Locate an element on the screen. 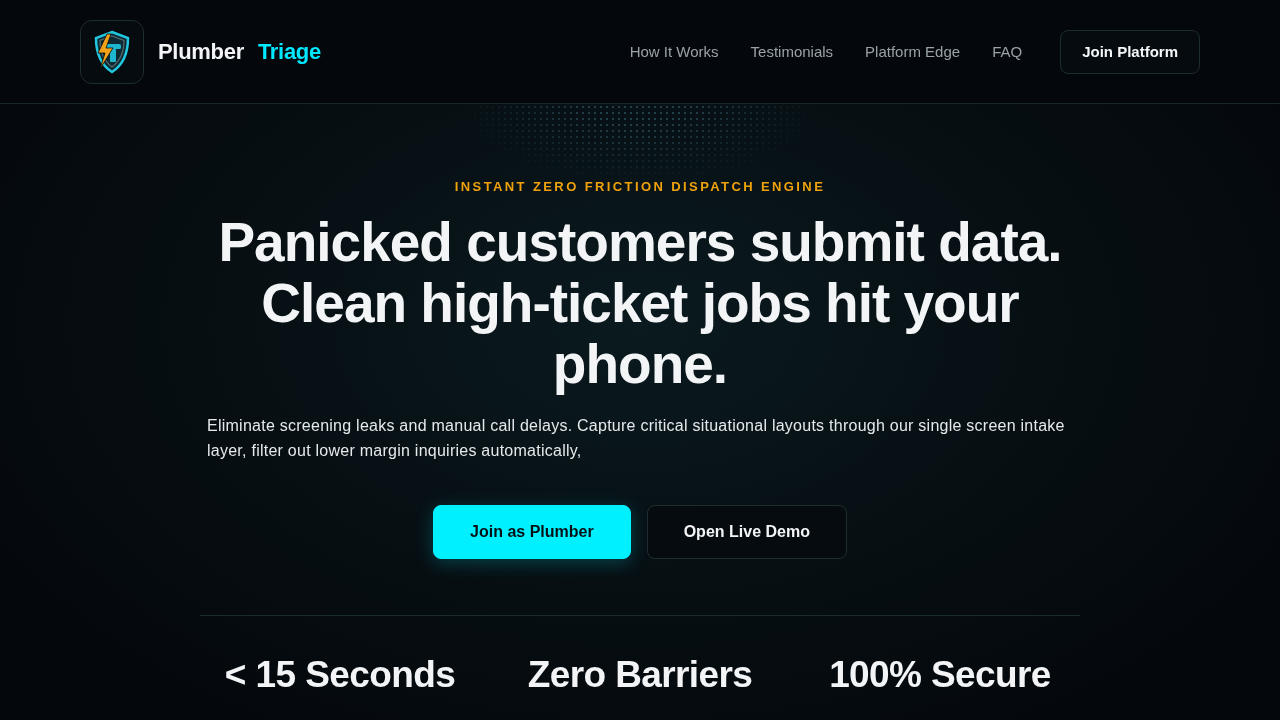 The height and width of the screenshot is (720, 1280). hero-description: Eliminate screening leaks and manual call delays. Capture critical situational layouts through our single screen intake layer, filter out lower margin inquiries automatically, is located at coordinates (636, 438).